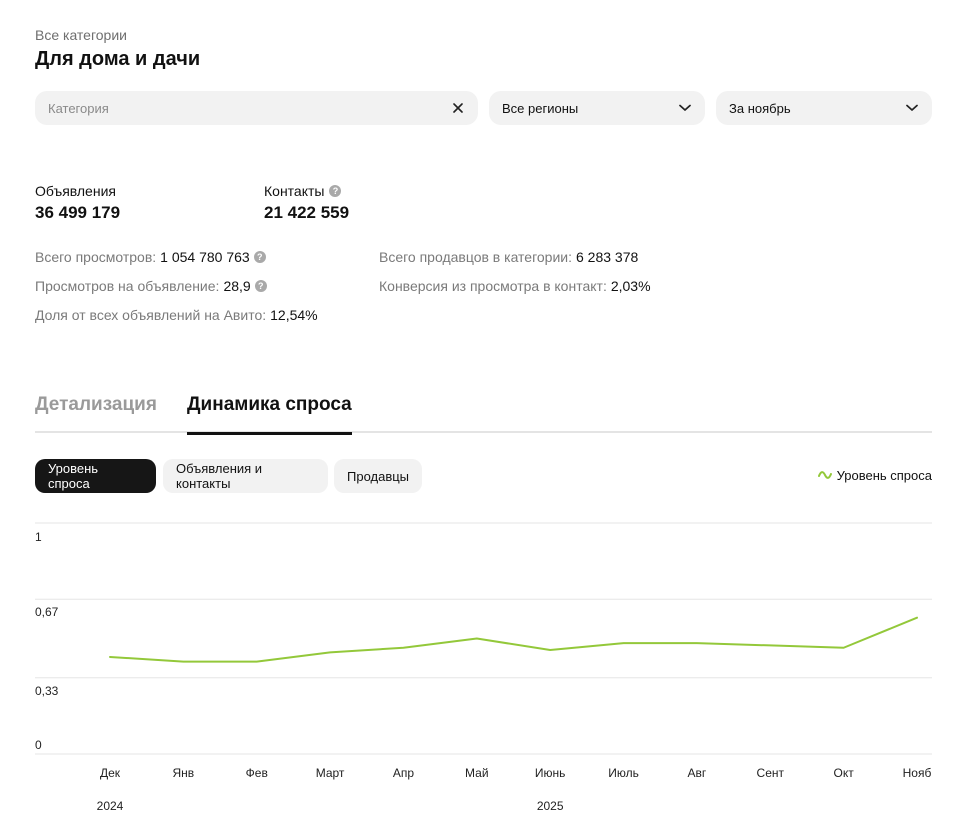 Image resolution: width=975 pixels, height=823 pixels. What do you see at coordinates (110, 806) in the screenshot?
I see `year-label: 2024` at bounding box center [110, 806].